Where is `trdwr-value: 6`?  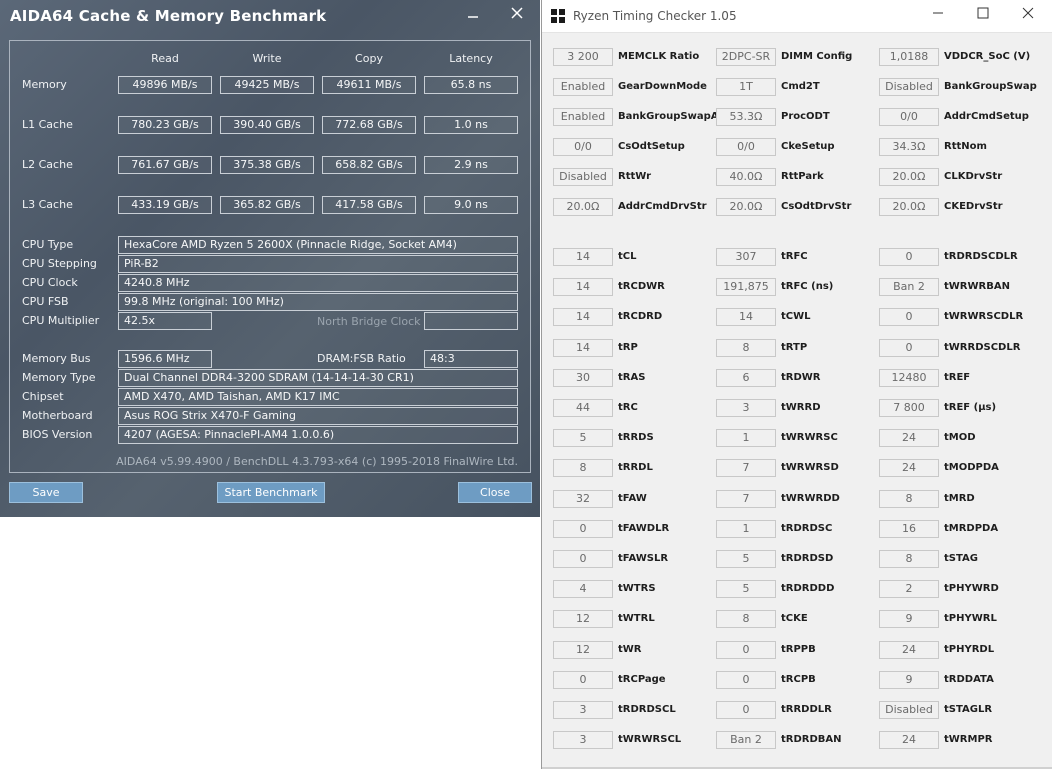
trdwr-value: 6 is located at coordinates (746, 377).